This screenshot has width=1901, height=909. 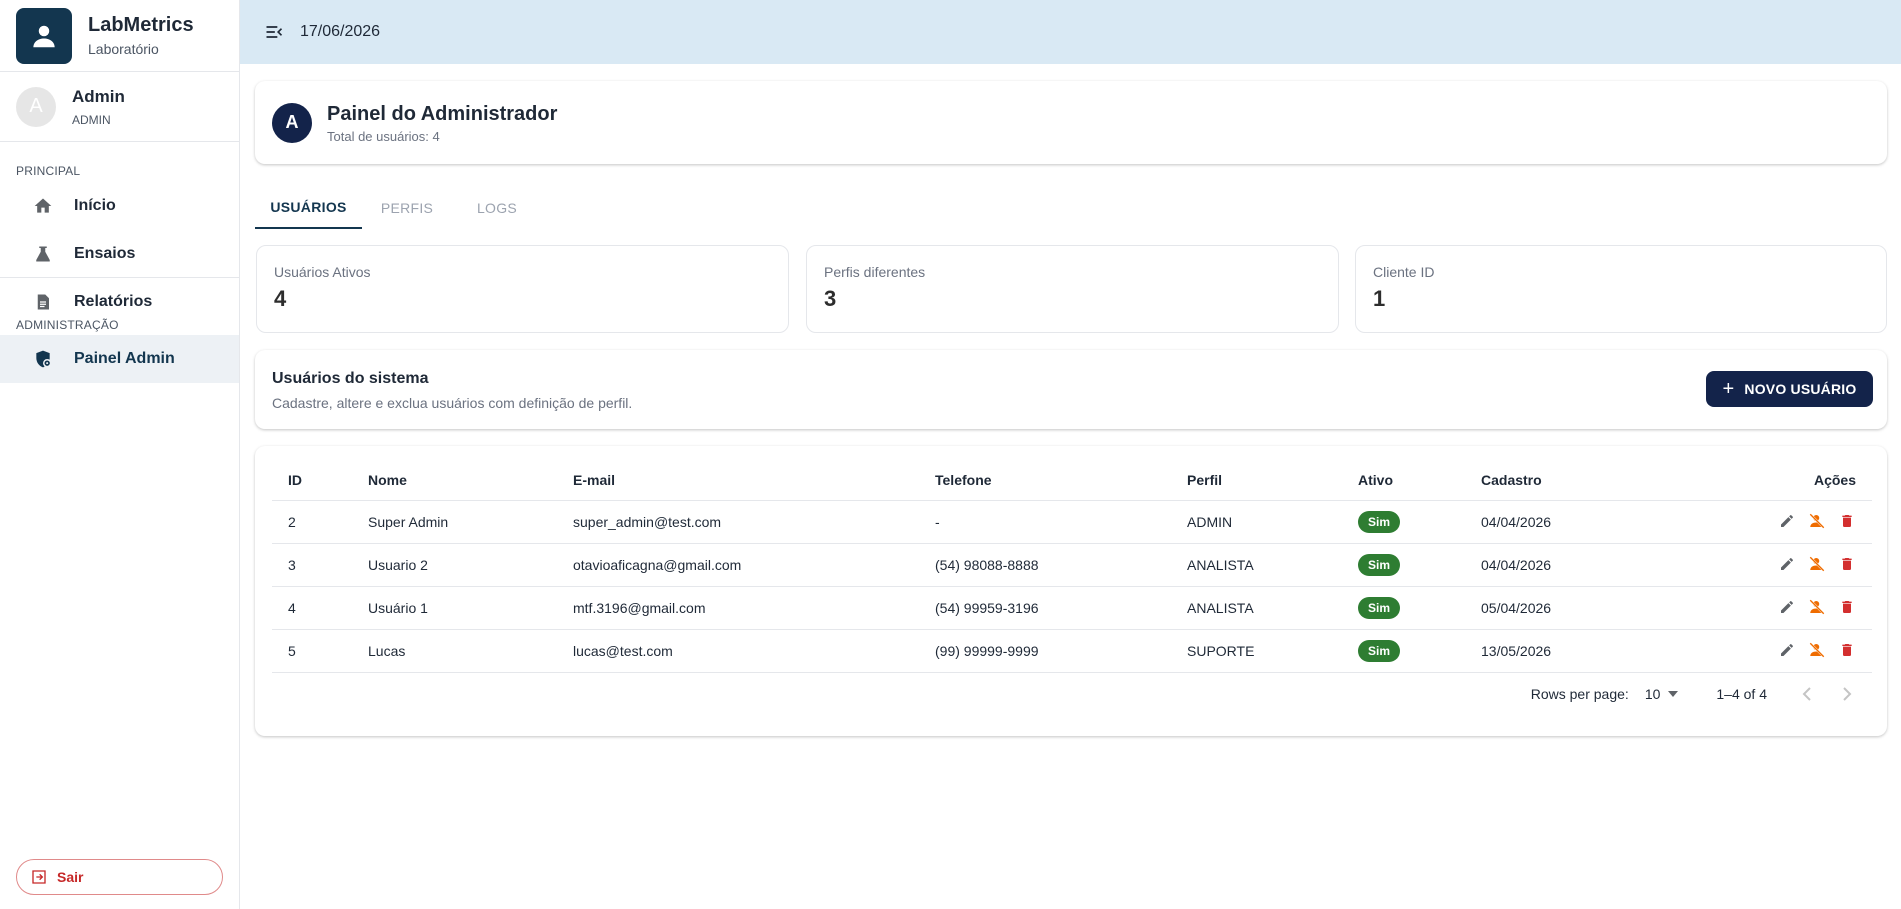 I want to click on user-role: ADMIN, so click(x=91, y=119).